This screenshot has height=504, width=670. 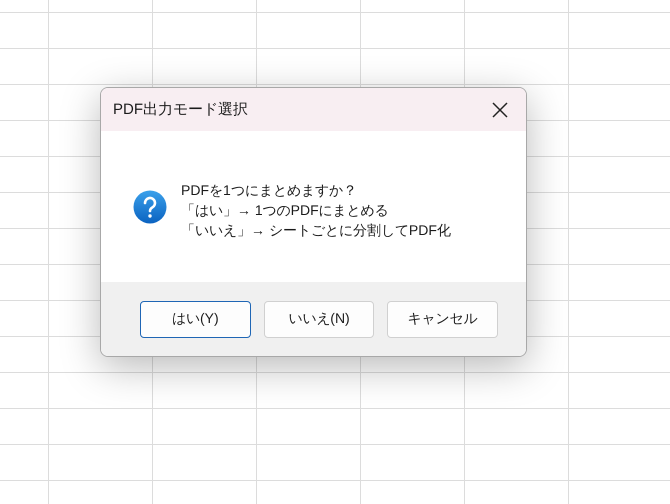 What do you see at coordinates (195, 319) in the screenshot?
I see `dialog-button: はい(Y)` at bounding box center [195, 319].